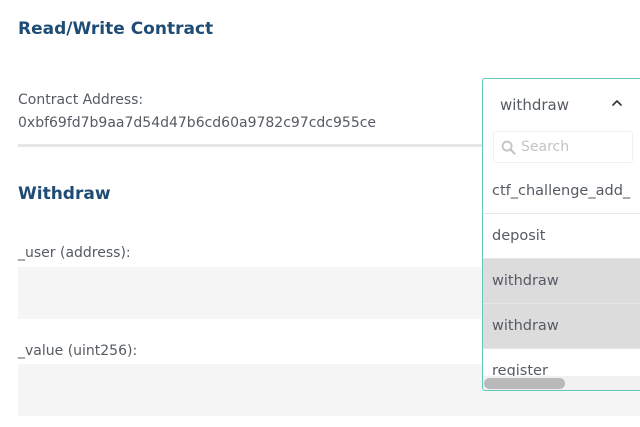  What do you see at coordinates (78, 351) in the screenshot?
I see `value-uint256-label: _value (uint256):` at bounding box center [78, 351].